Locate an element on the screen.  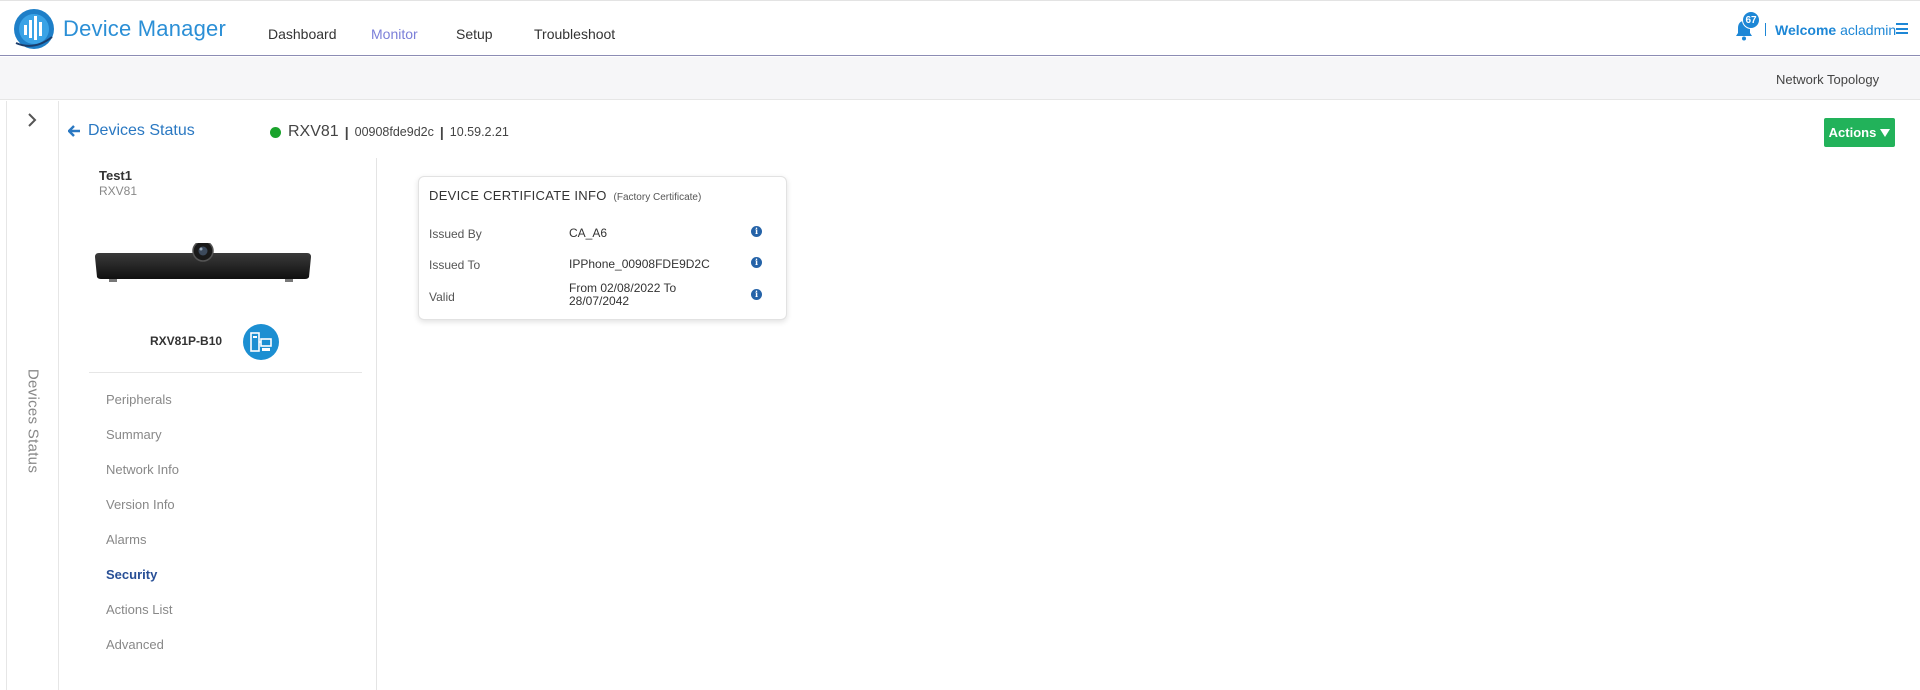
network-topology-link: Network Topology is located at coordinates (1827, 79).